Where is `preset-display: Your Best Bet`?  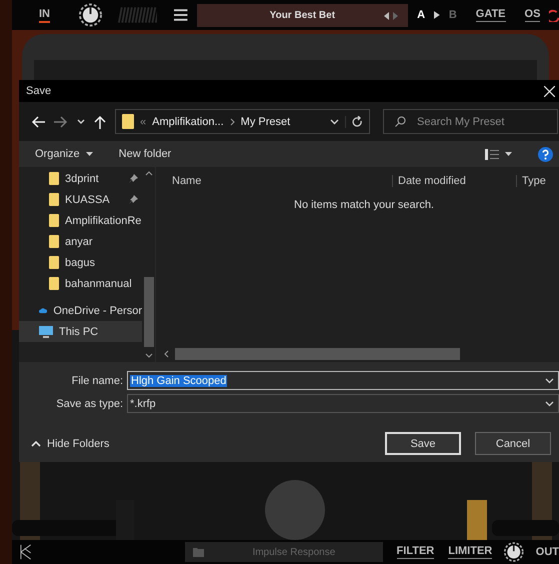
preset-display: Your Best Bet is located at coordinates (302, 15).